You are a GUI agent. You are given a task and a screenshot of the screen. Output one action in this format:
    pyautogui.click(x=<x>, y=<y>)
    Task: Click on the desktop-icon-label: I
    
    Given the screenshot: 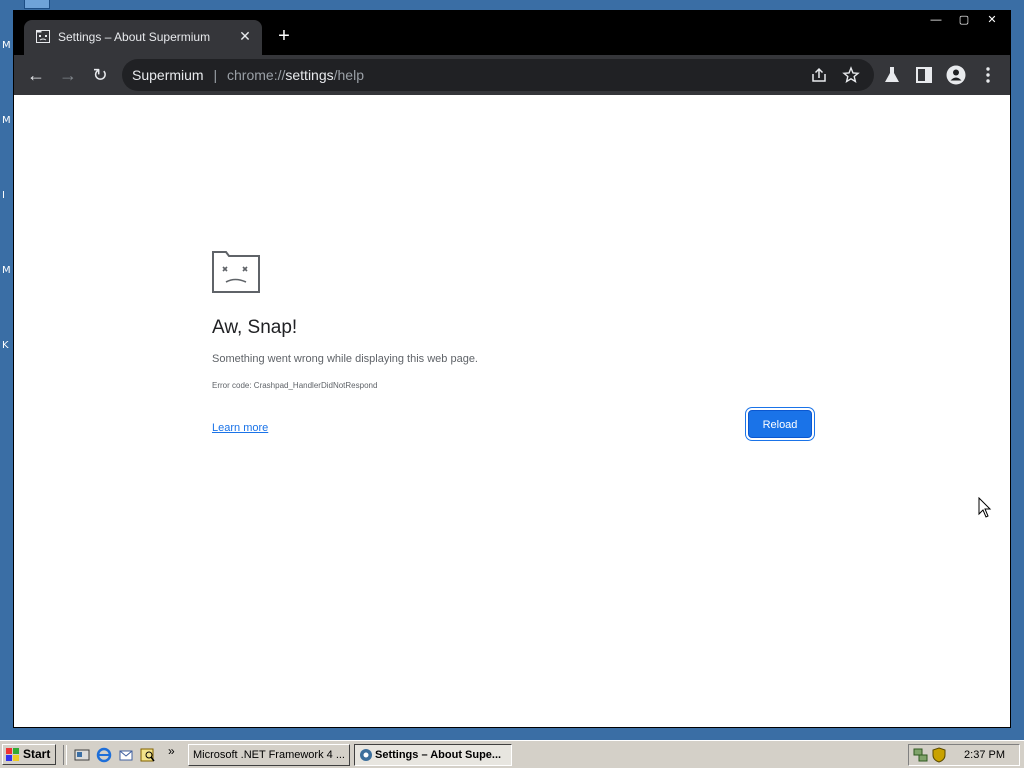 What is the action you would take?
    pyautogui.click(x=3, y=195)
    